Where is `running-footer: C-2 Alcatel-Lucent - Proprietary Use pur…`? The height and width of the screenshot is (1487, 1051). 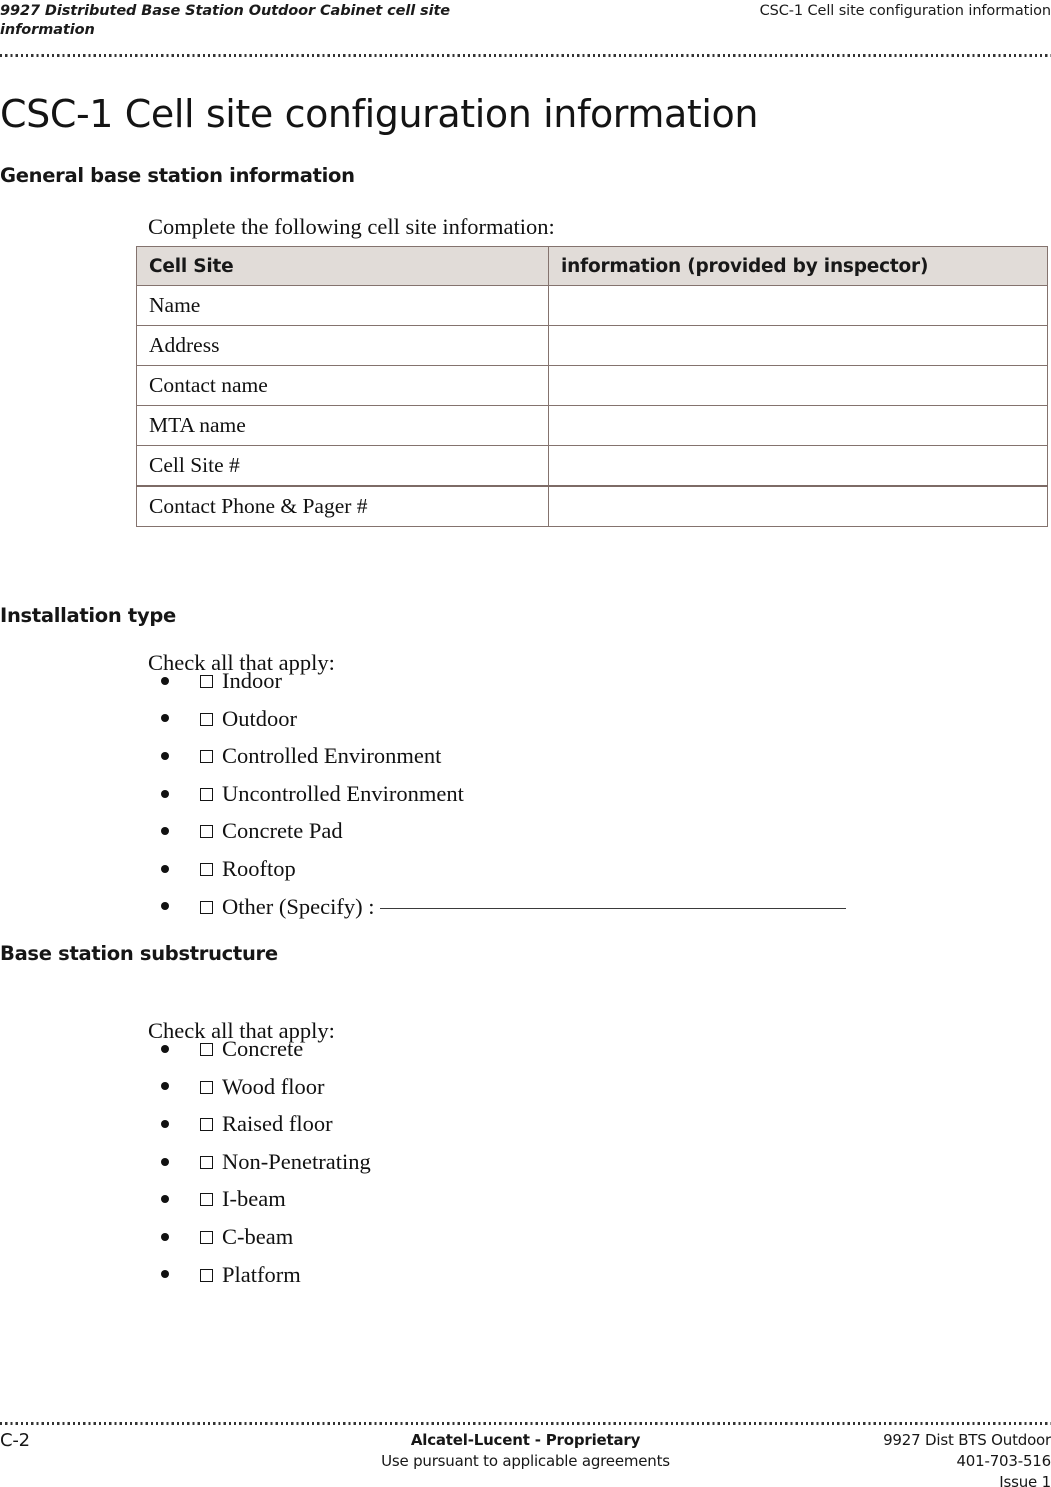
running-footer: C-2 Alcatel-Lucent - Proprietary Use pur… is located at coordinates (525, 1458).